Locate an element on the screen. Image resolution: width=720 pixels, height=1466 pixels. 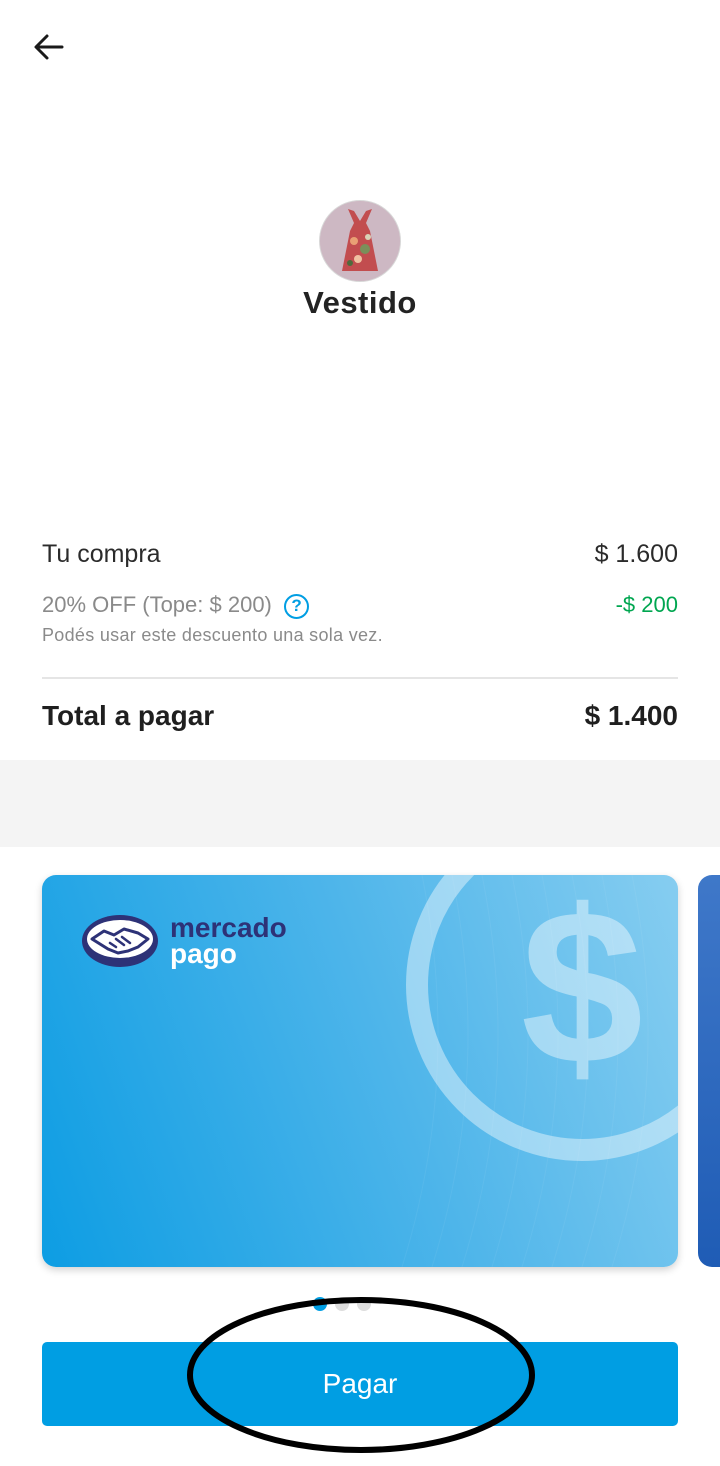
arrow-left-icon is located at coordinates (49, 49).